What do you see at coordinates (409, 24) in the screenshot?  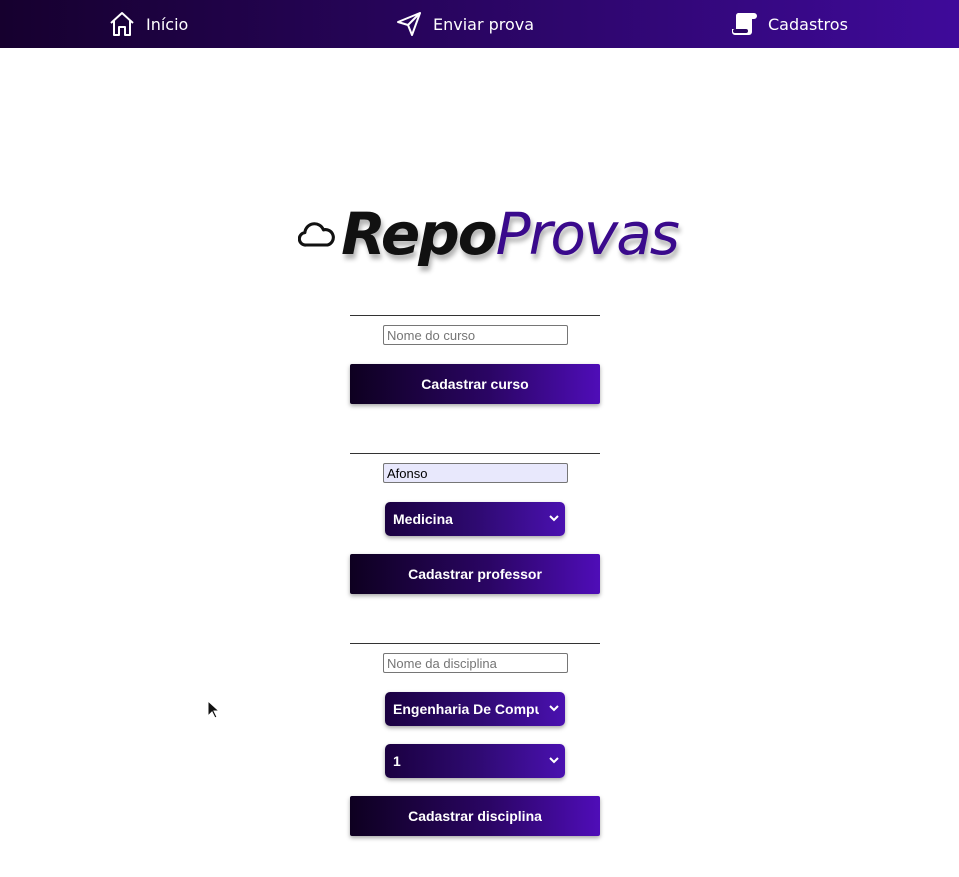 I see `paper-plane-icon` at bounding box center [409, 24].